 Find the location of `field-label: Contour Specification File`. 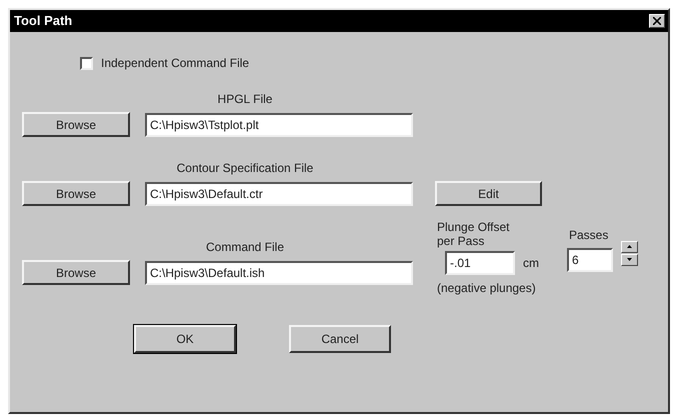

field-label: Contour Specification File is located at coordinates (245, 168).